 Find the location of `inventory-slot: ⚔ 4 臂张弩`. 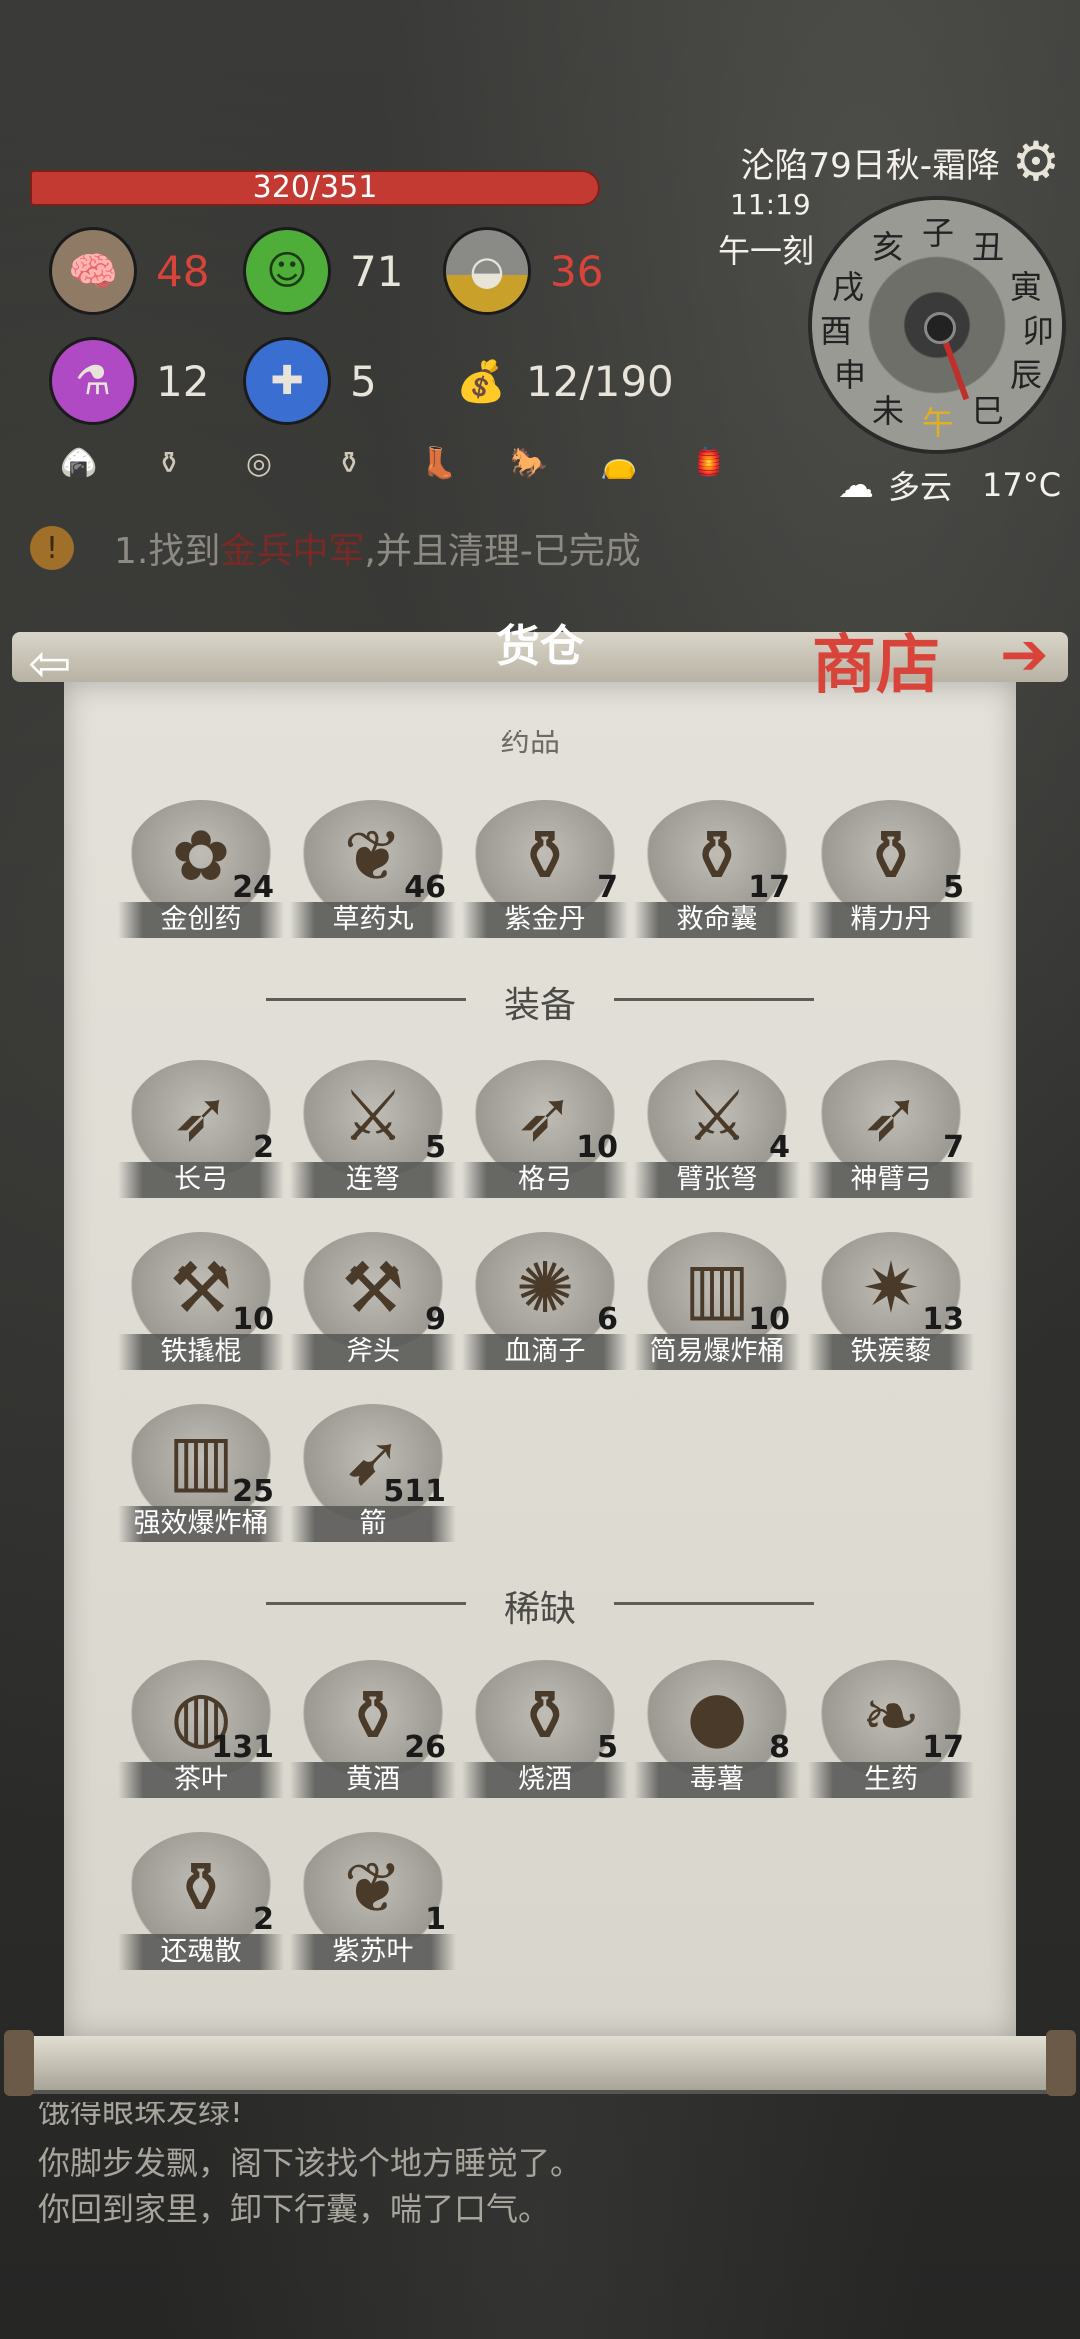

inventory-slot: ⚔ 4 臂张弩 is located at coordinates (717, 1130).